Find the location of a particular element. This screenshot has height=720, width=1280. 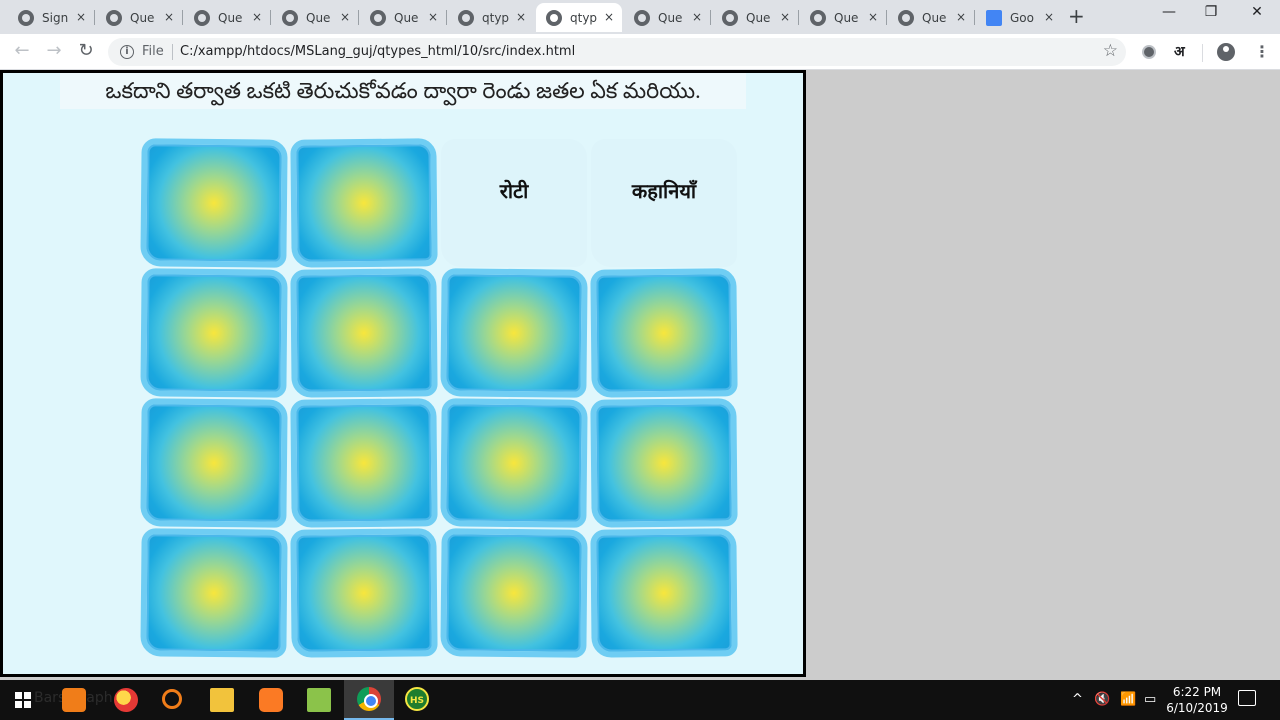

input-tools-extension-icon: अ is located at coordinates (1179, 51).